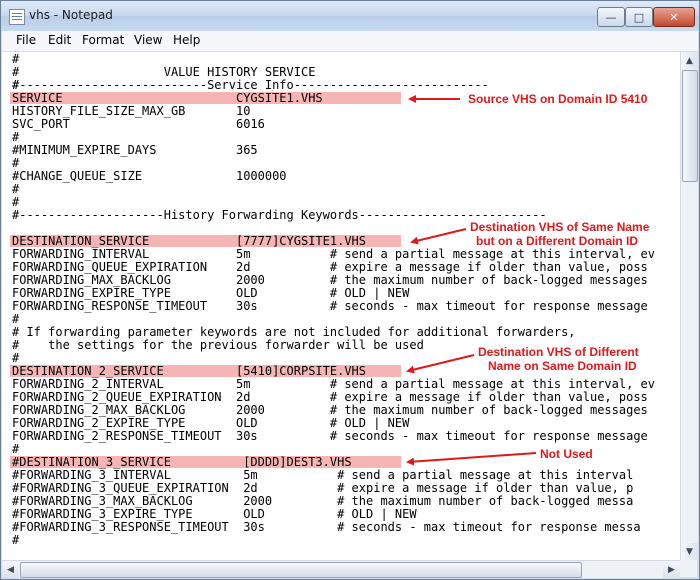  Describe the element at coordinates (148, 40) in the screenshot. I see `menu-view: View` at that location.